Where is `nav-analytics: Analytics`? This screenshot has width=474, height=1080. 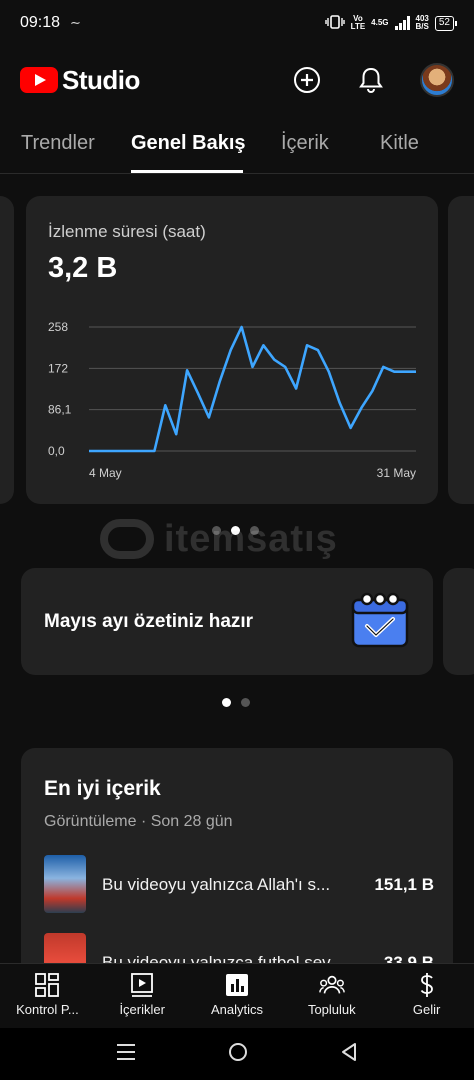
nav-analytics: Analytics is located at coordinates (237, 996).